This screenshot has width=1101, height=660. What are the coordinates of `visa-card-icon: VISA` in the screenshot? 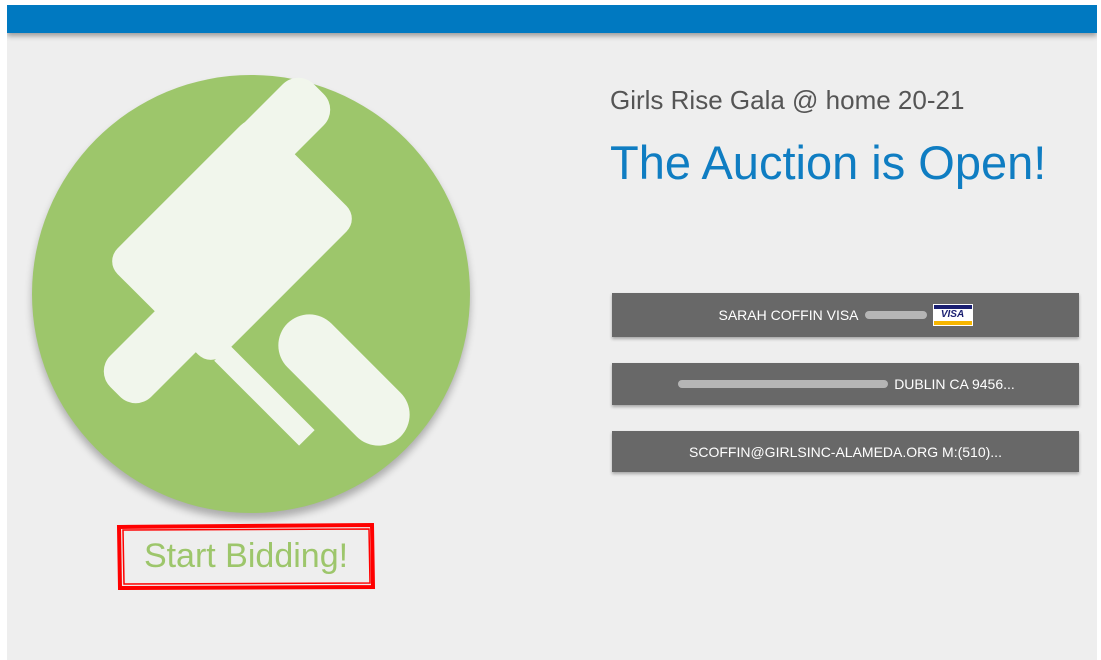 It's located at (952, 315).